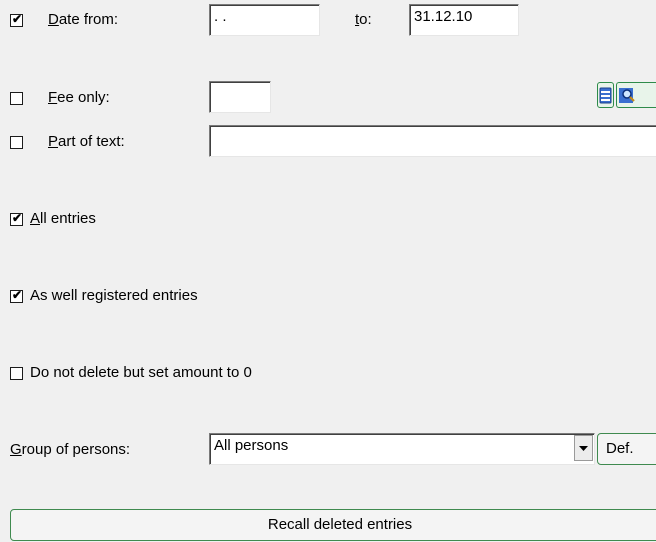  I want to click on part-of-text-input, so click(432, 141).